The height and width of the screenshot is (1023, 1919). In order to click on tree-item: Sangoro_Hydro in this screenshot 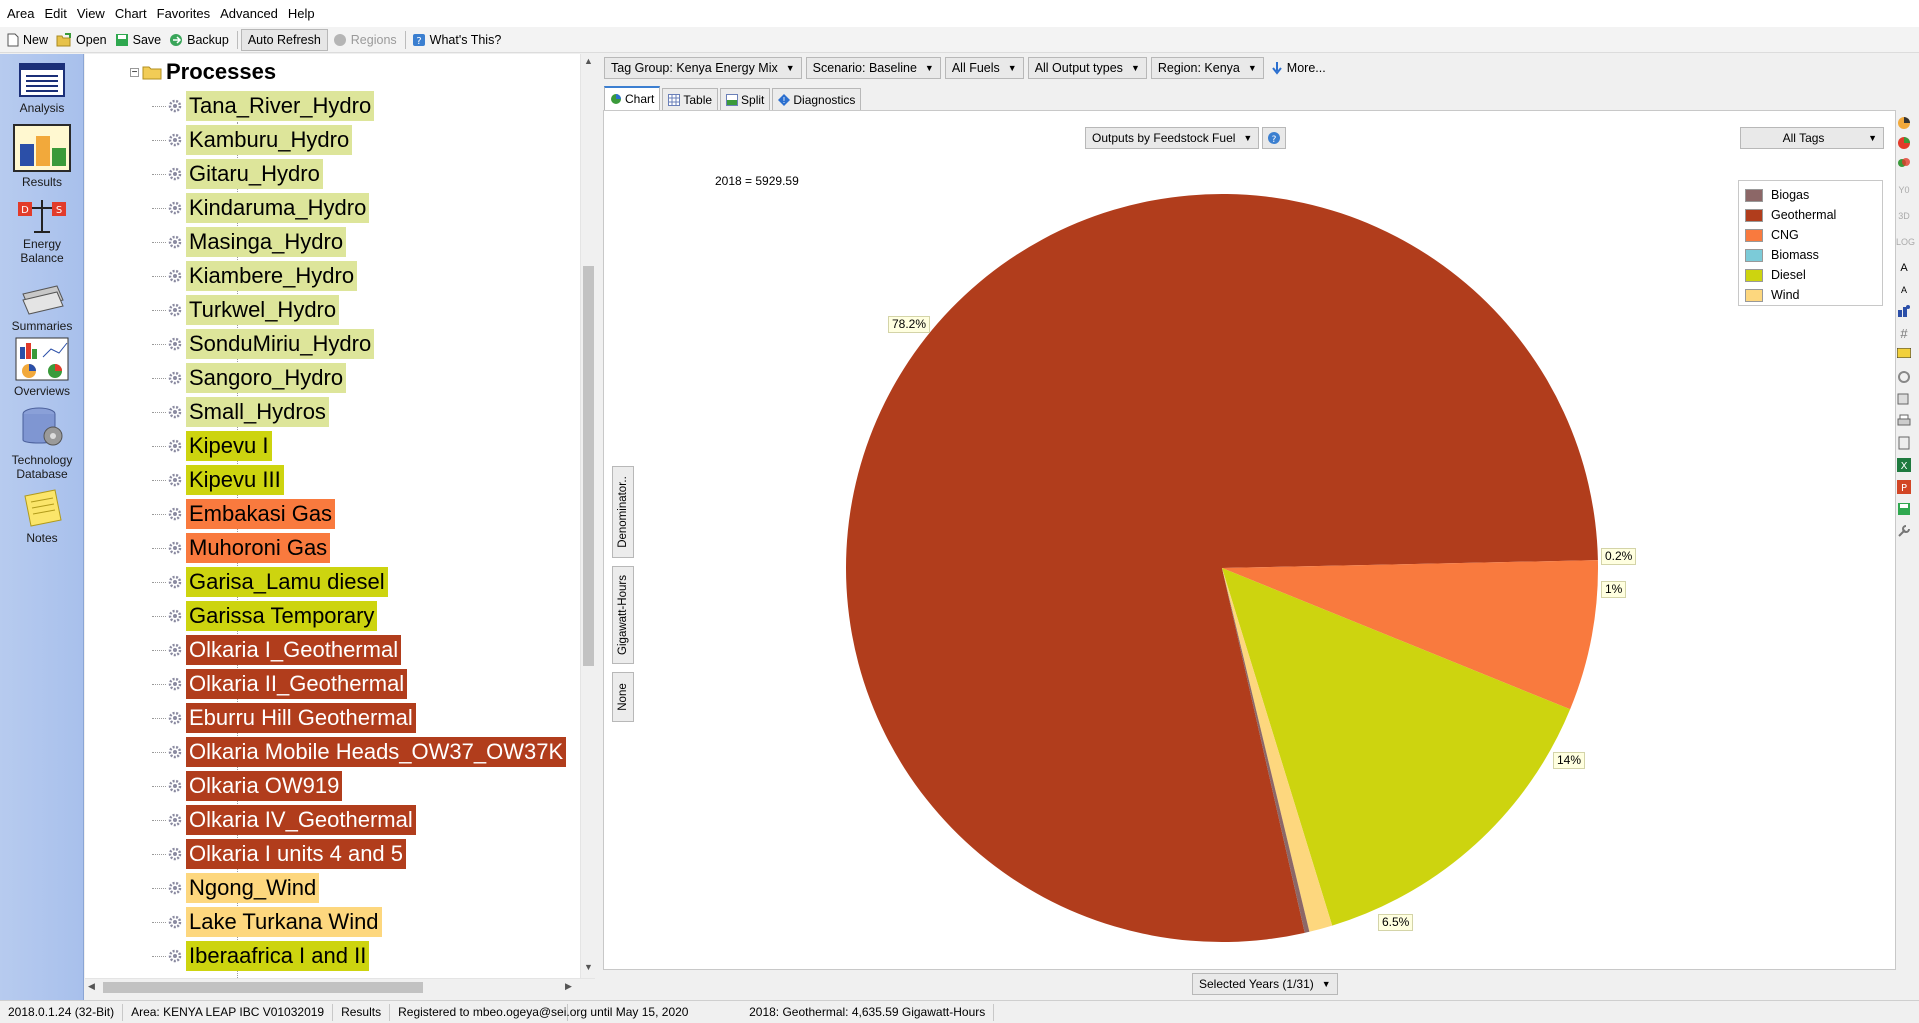, I will do `click(249, 378)`.